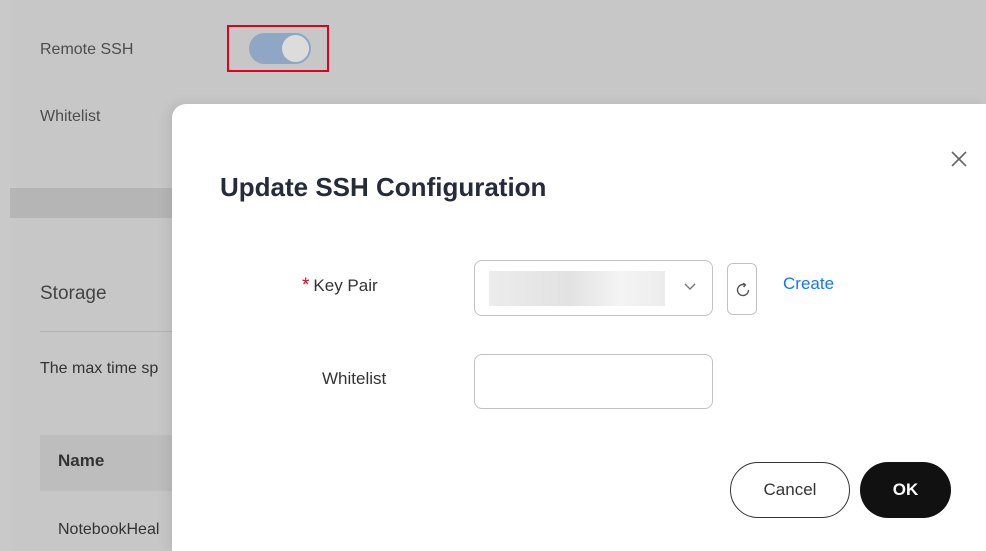 Image resolution: width=986 pixels, height=551 pixels. I want to click on close-icon, so click(959, 159).